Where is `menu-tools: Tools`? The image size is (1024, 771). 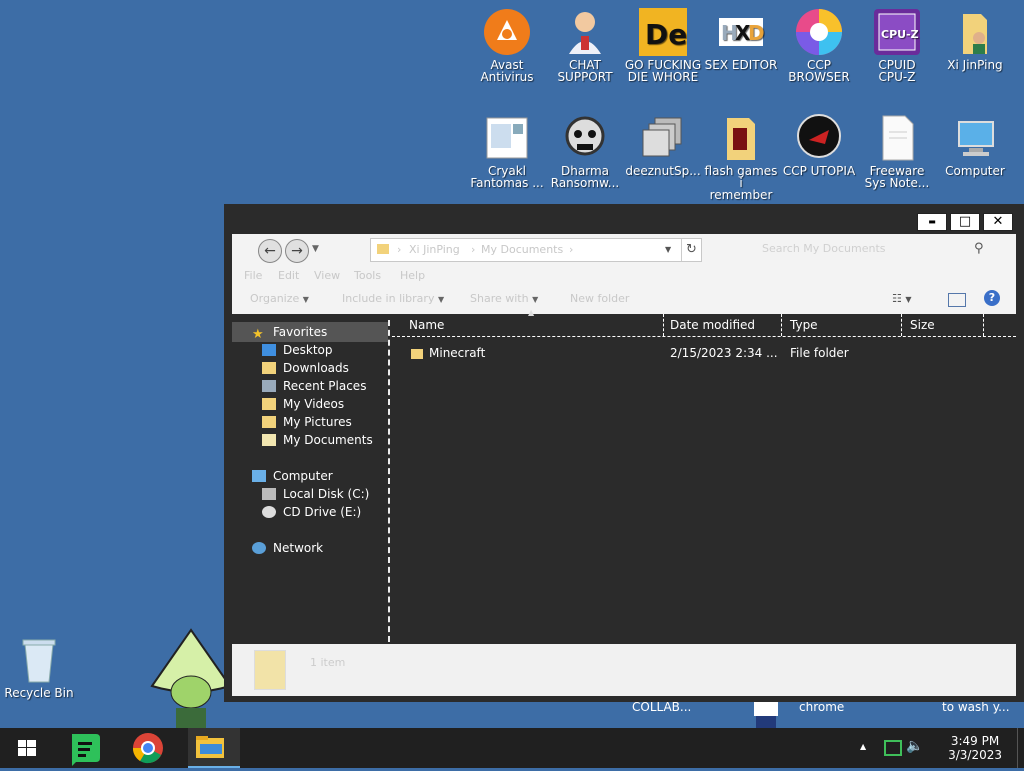 menu-tools: Tools is located at coordinates (367, 275).